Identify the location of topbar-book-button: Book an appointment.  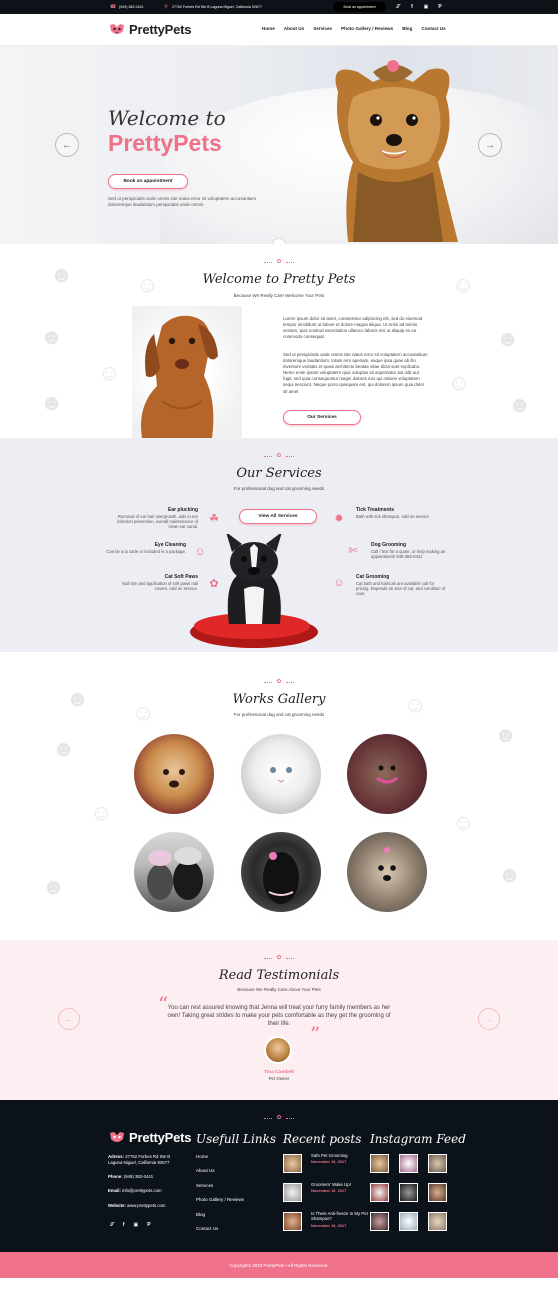
(359, 7).